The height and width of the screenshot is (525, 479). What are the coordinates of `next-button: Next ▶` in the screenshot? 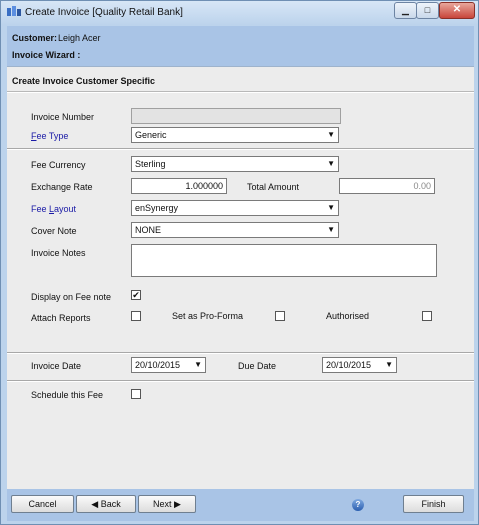 It's located at (167, 504).